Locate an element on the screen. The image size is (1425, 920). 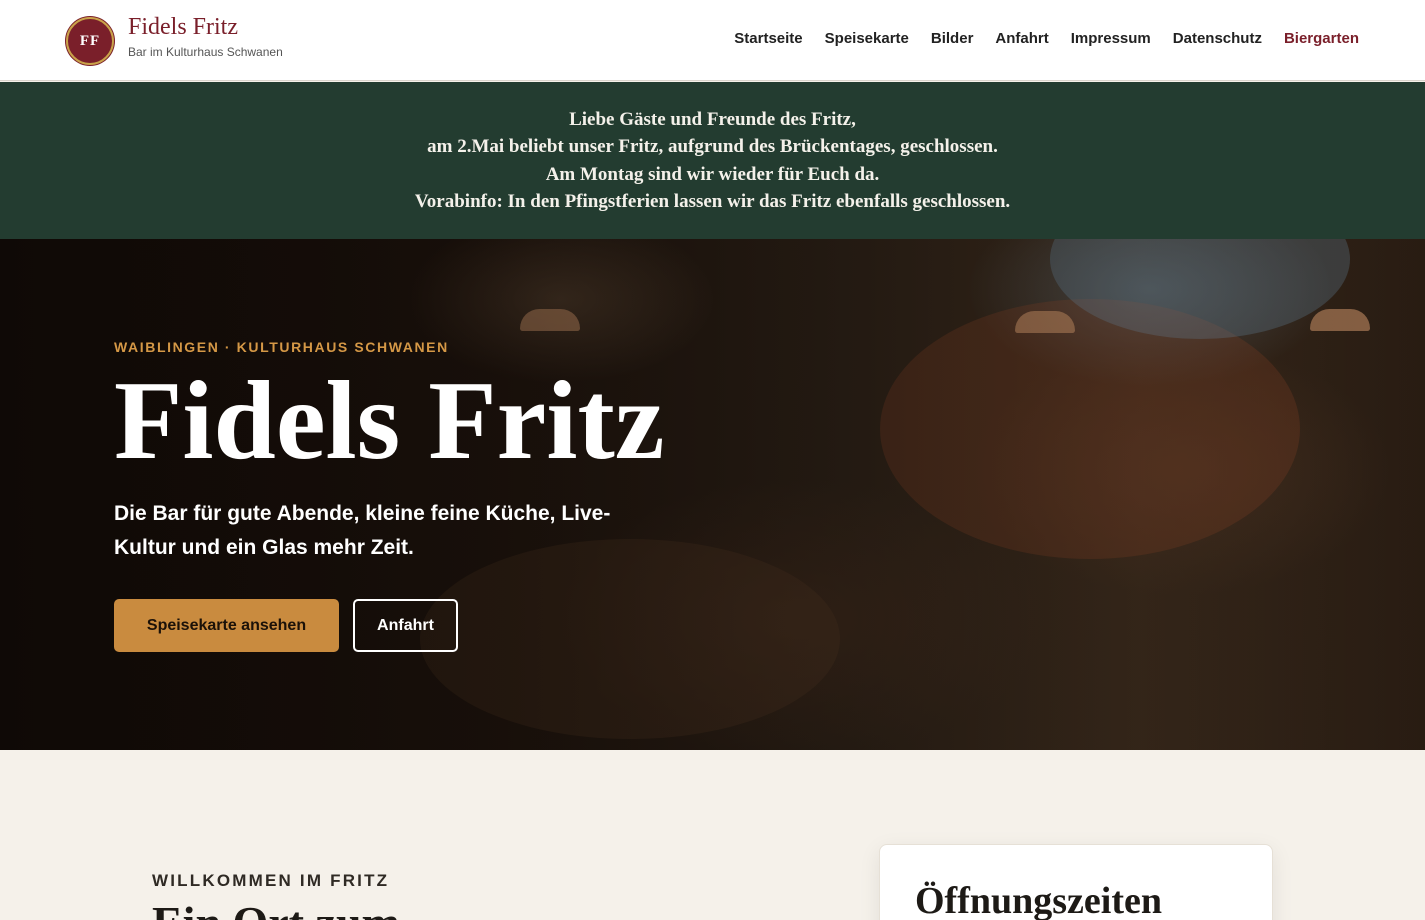
opening-hours-card: Öffnungszeiten is located at coordinates (1076, 882).